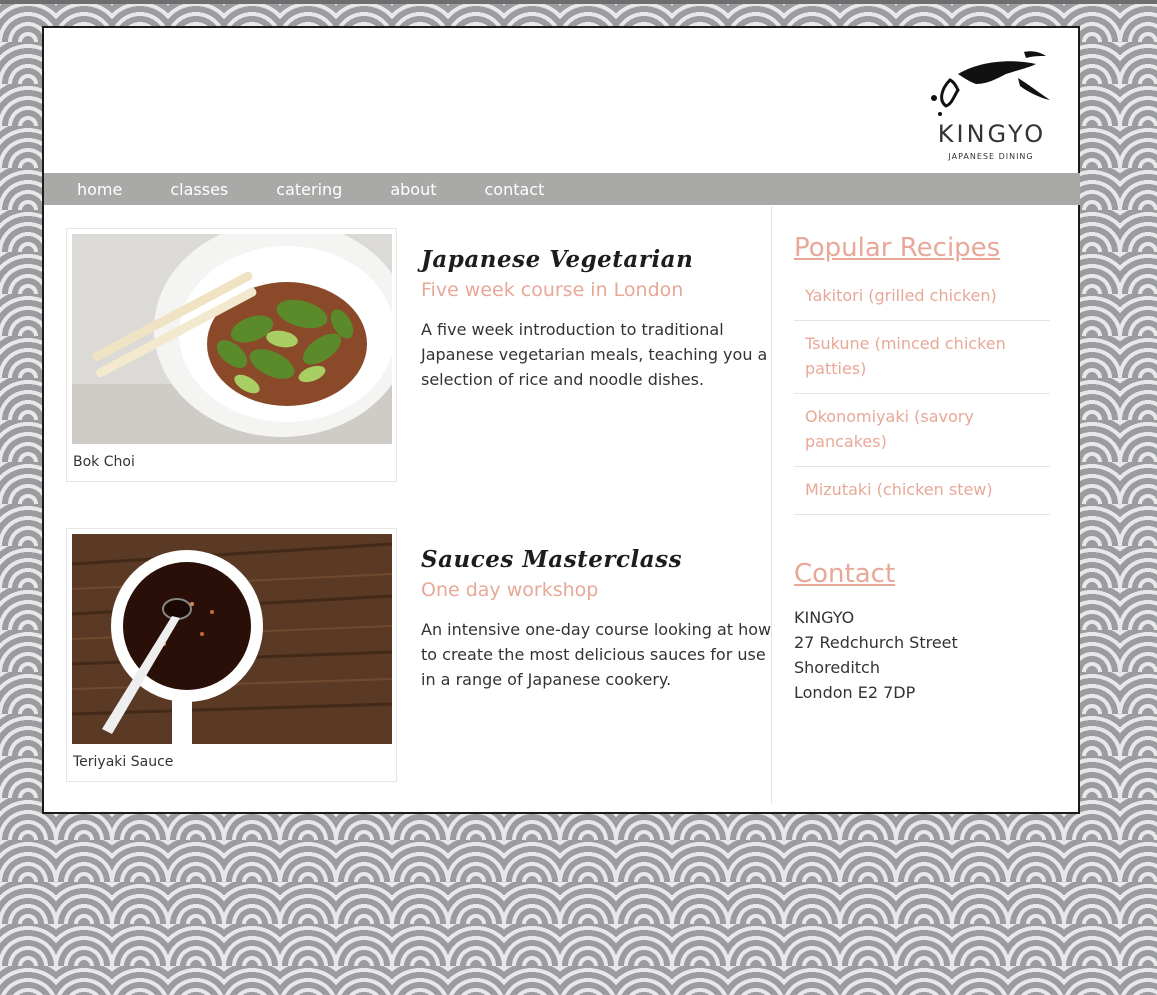 Image resolution: width=1157 pixels, height=995 pixels. I want to click on address-line: KINGYO, so click(824, 617).